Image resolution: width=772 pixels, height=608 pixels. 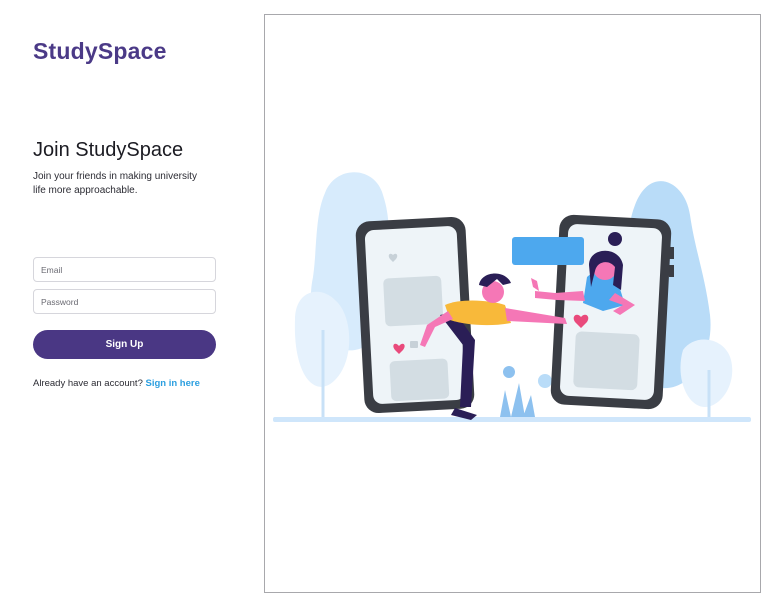 I want to click on password-field, so click(x=124, y=301).